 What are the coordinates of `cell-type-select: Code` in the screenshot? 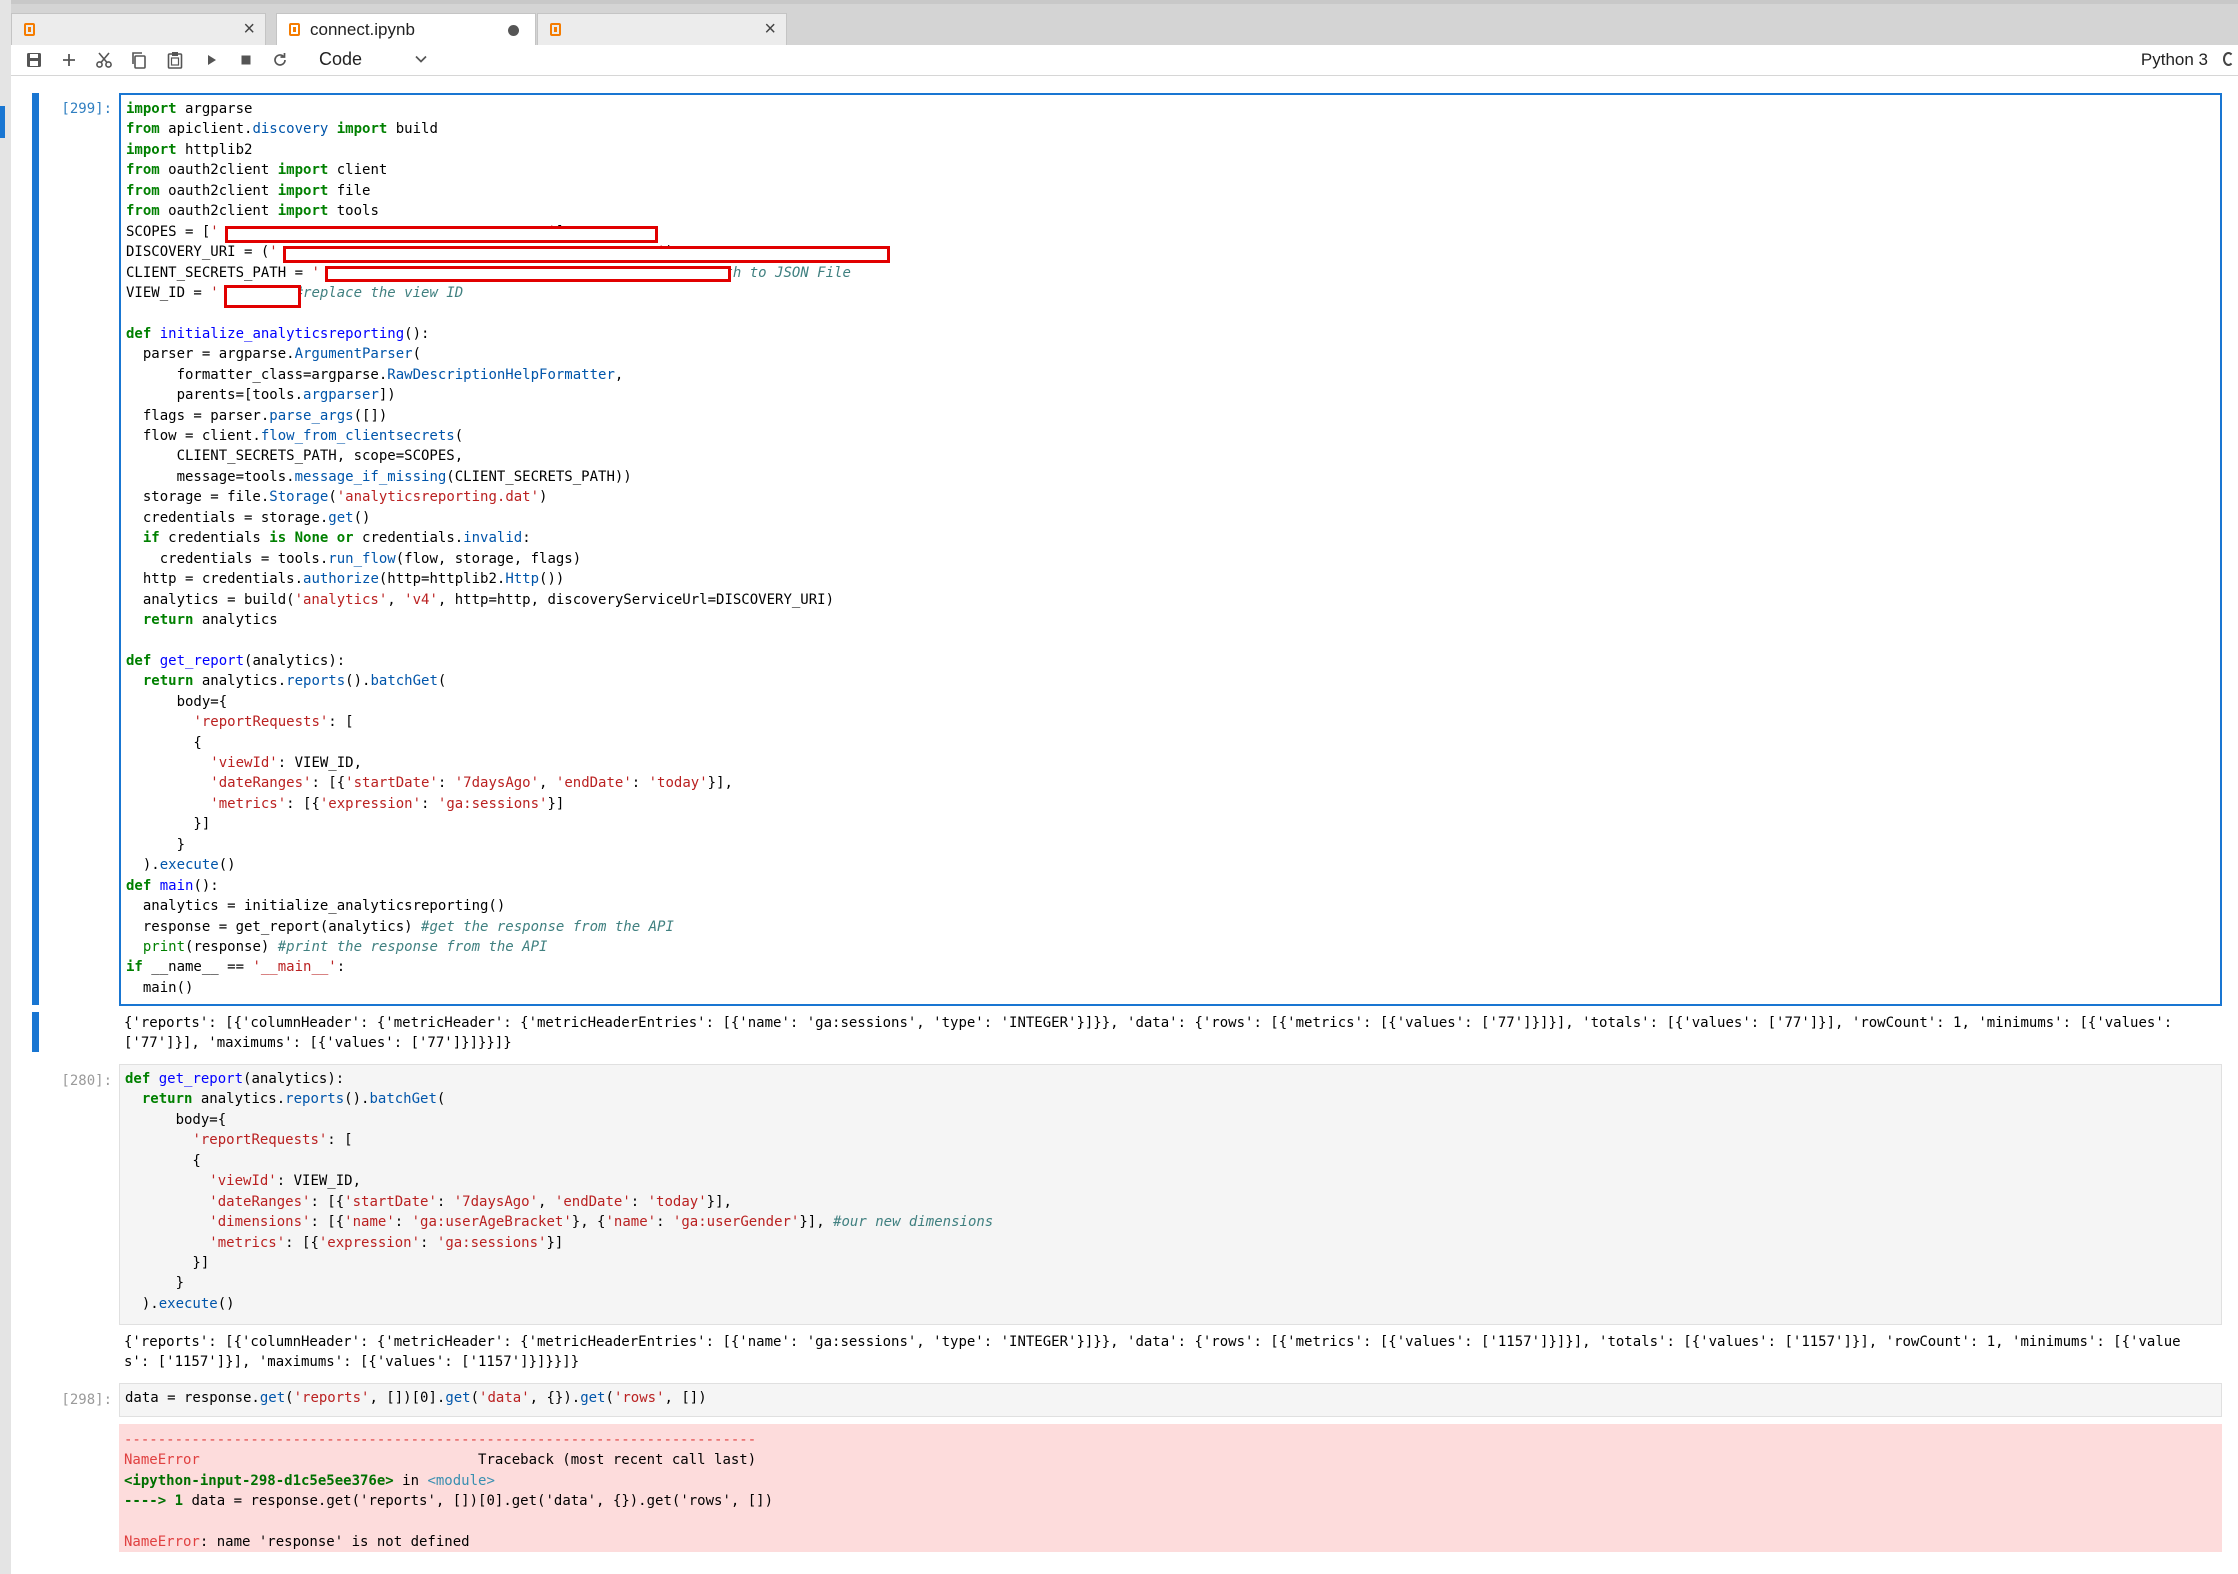 It's located at (374, 60).